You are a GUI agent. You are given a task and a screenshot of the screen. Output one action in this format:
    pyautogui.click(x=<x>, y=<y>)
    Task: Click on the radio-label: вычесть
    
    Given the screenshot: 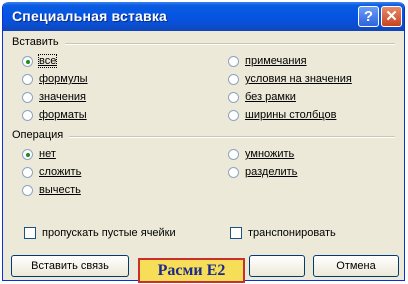 What is the action you would take?
    pyautogui.click(x=60, y=190)
    